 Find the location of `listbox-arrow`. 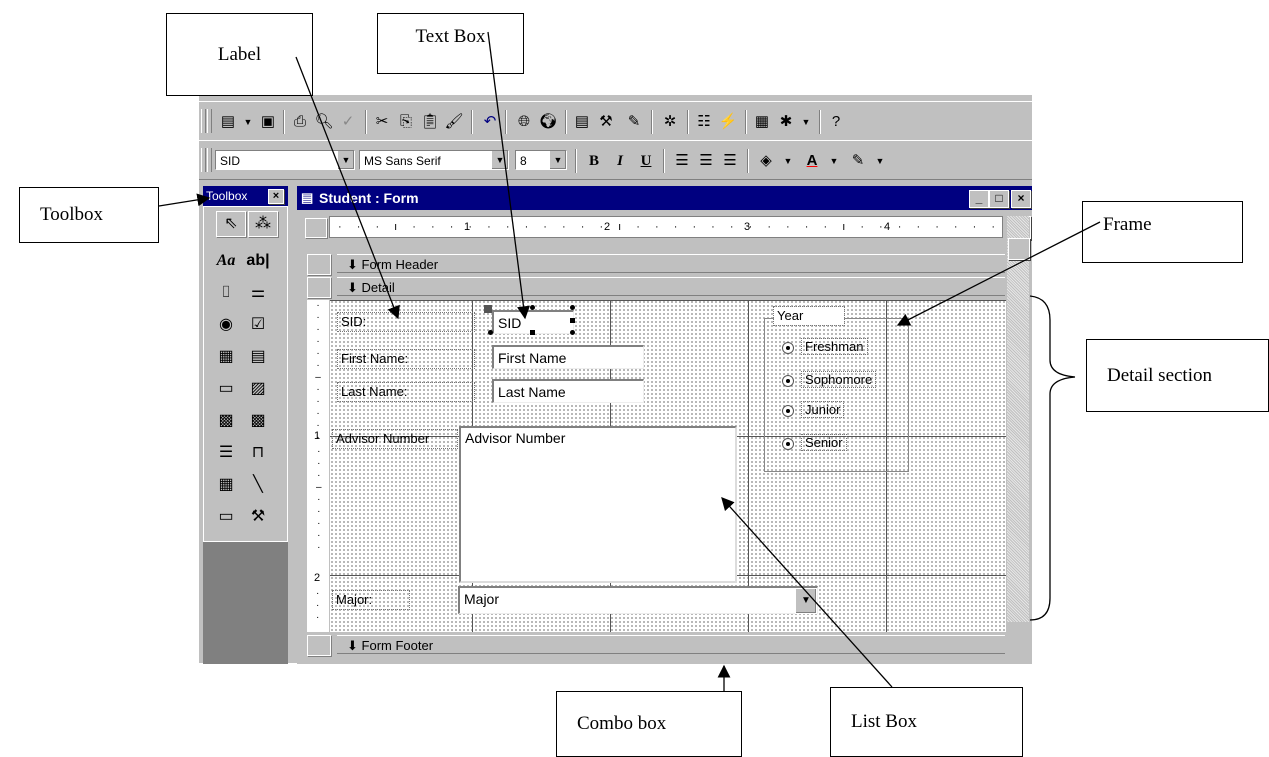

listbox-arrow is located at coordinates (807, 592).